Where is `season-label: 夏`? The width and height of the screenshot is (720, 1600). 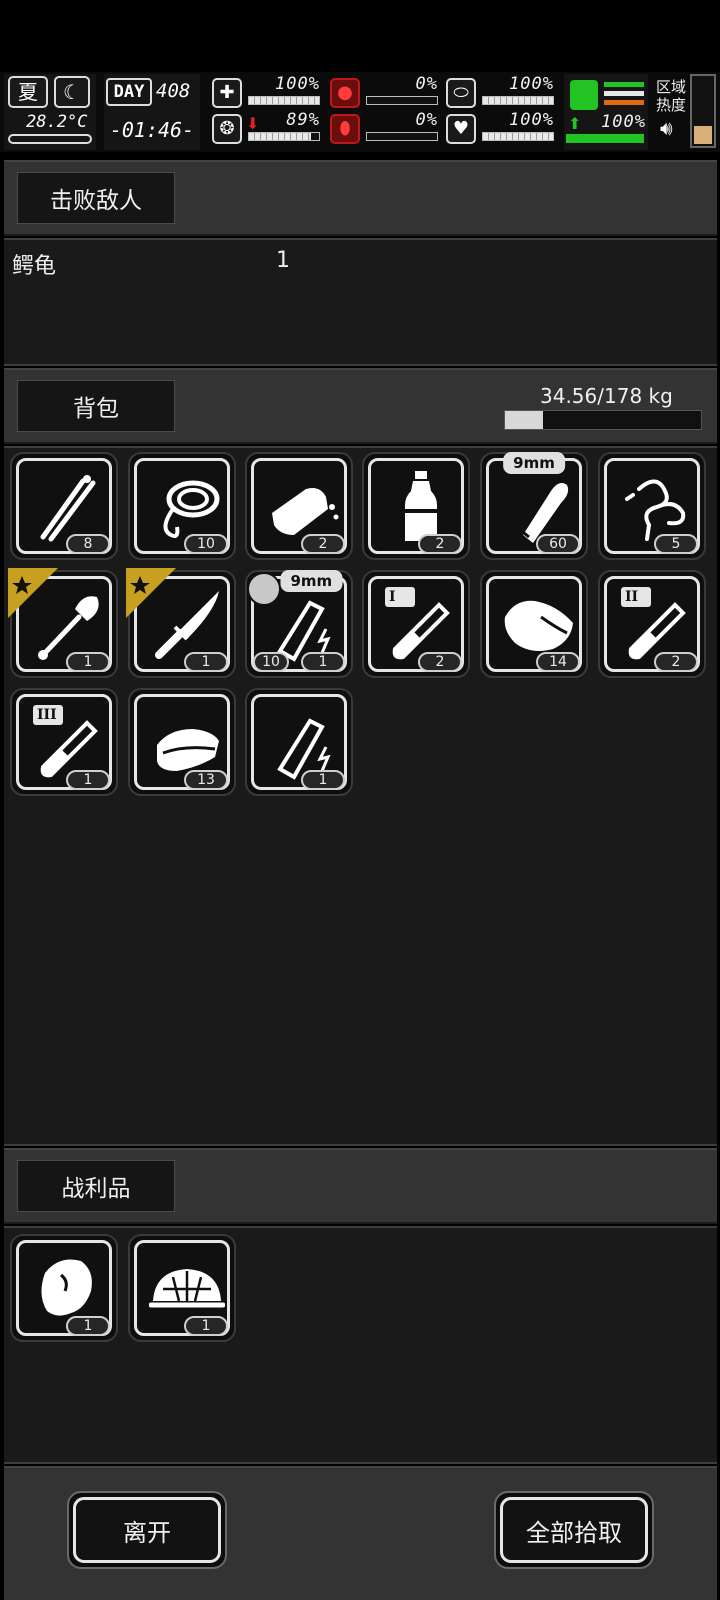
season-label: 夏 is located at coordinates (28, 92).